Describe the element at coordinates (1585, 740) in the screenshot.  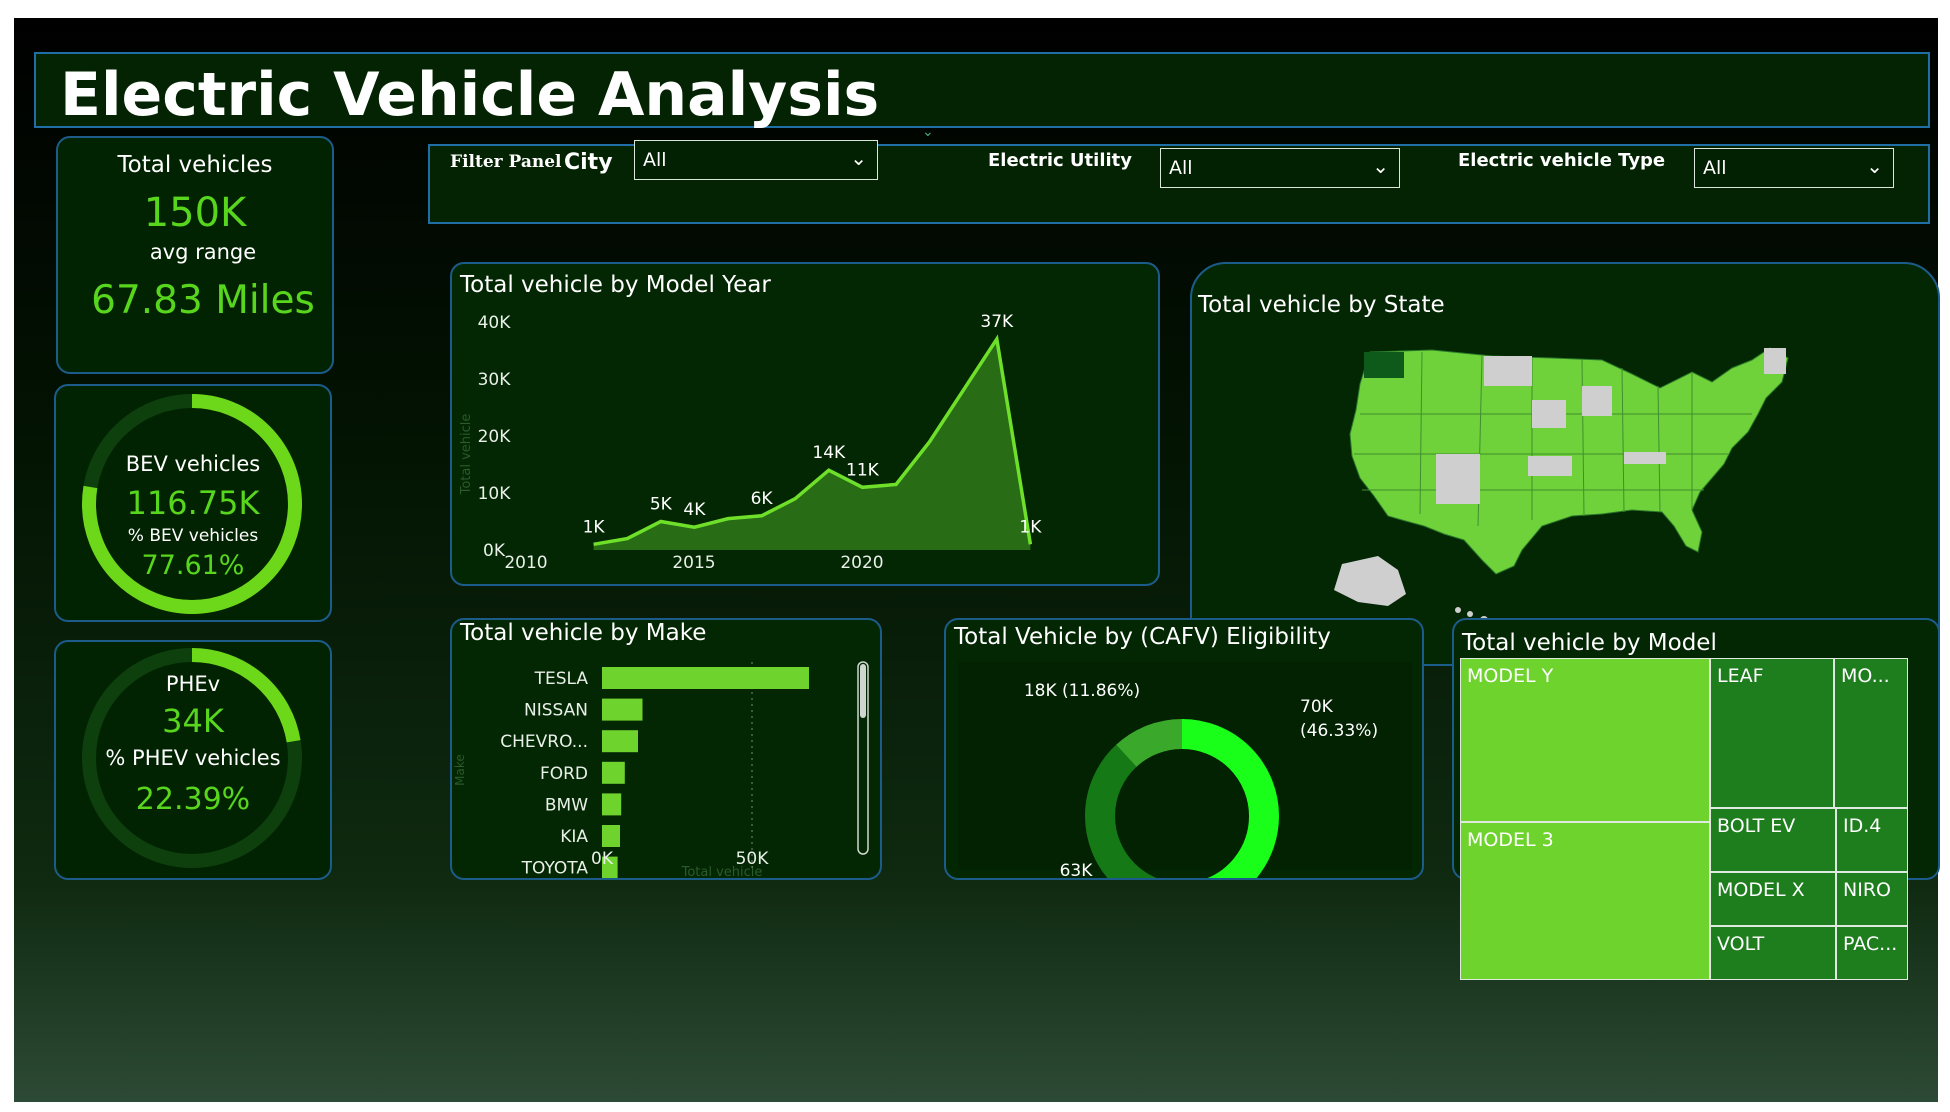
I see `treemap-cell-model-y: MODEL Y` at that location.